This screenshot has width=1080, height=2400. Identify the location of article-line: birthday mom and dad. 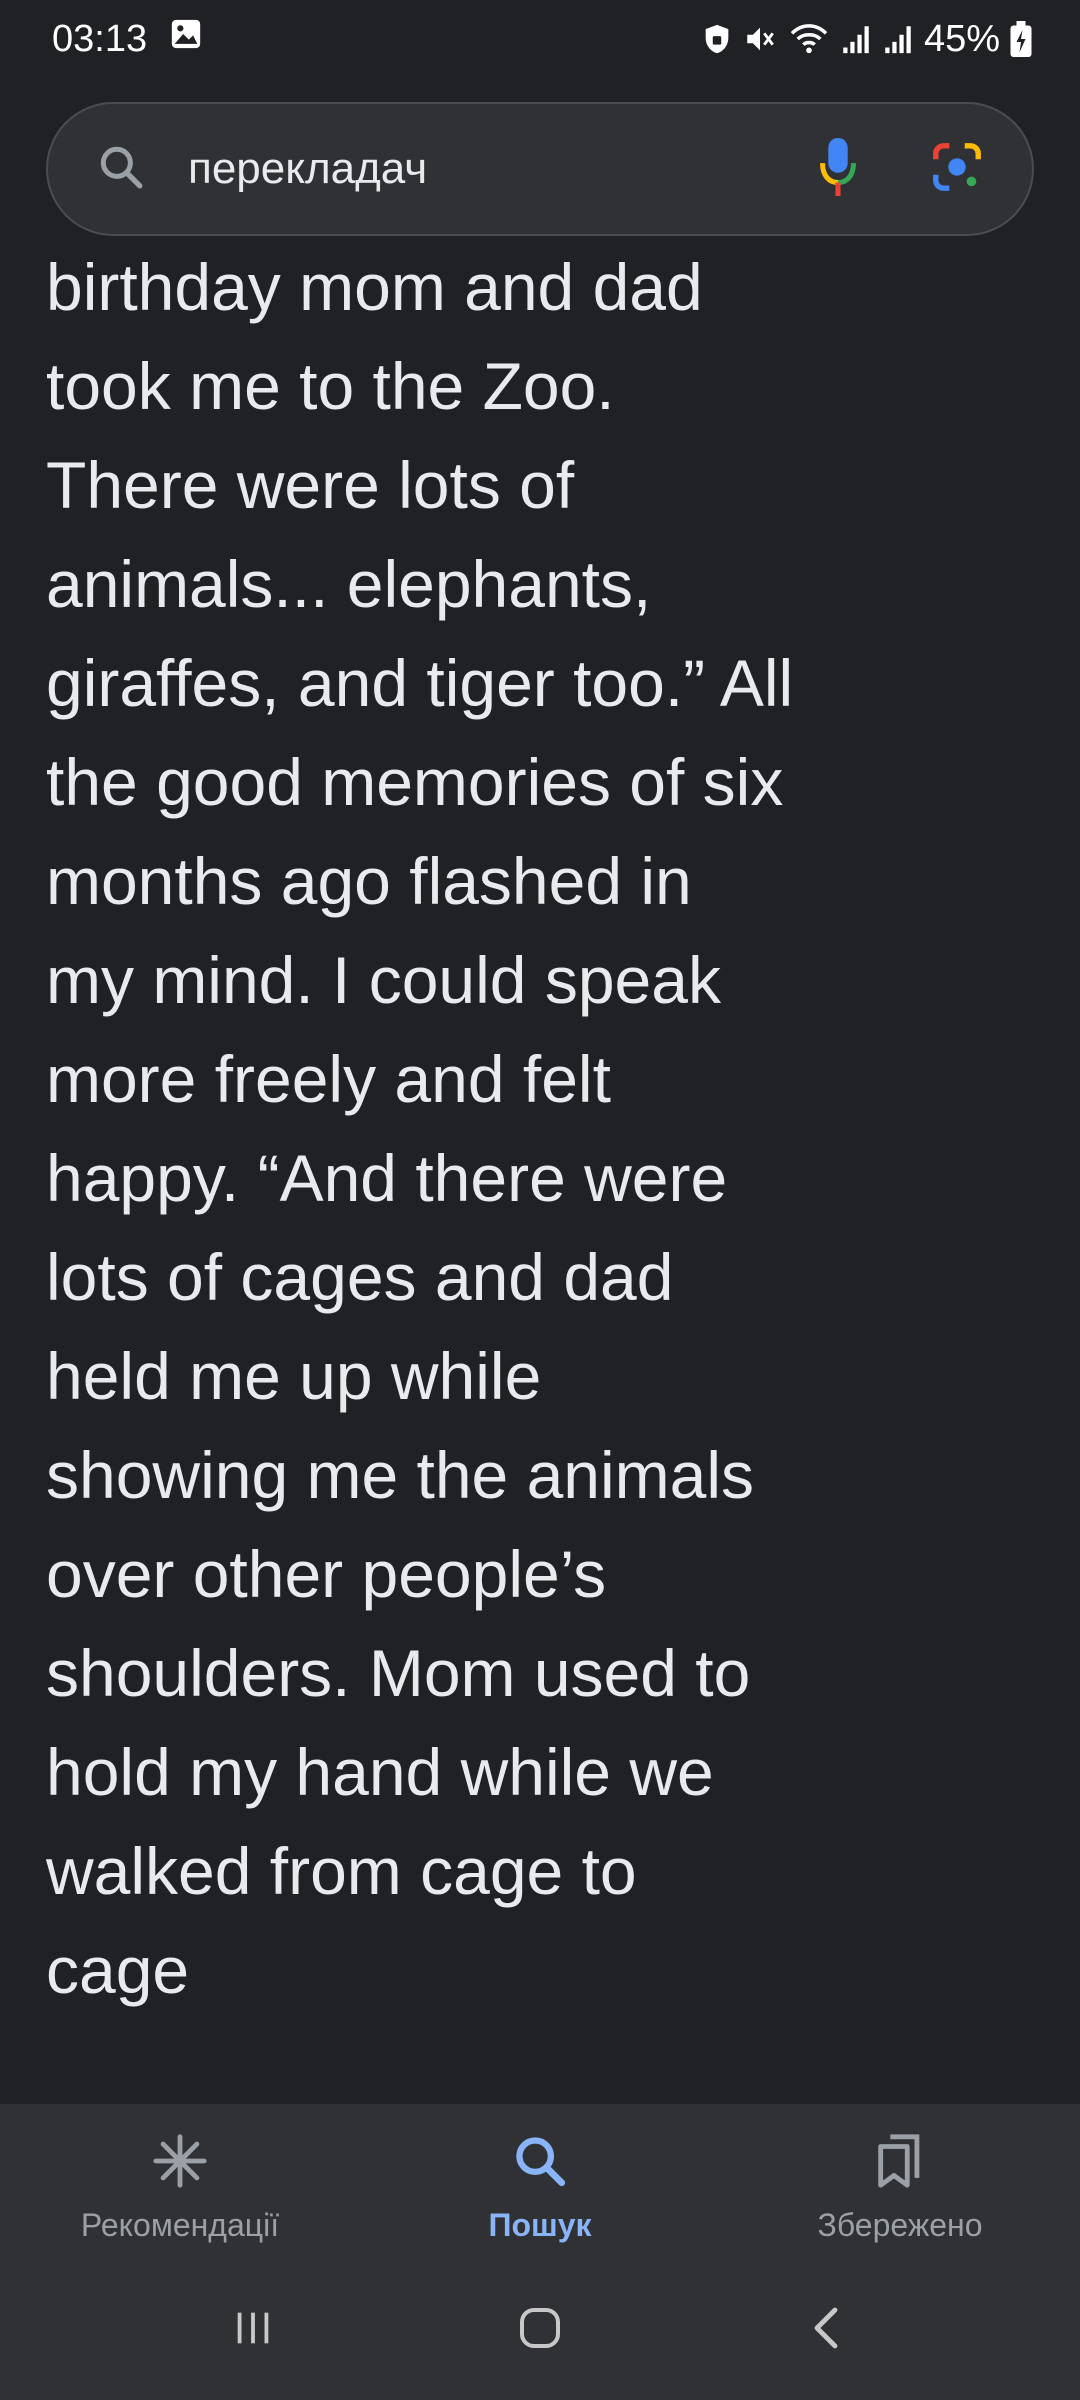
(374, 287).